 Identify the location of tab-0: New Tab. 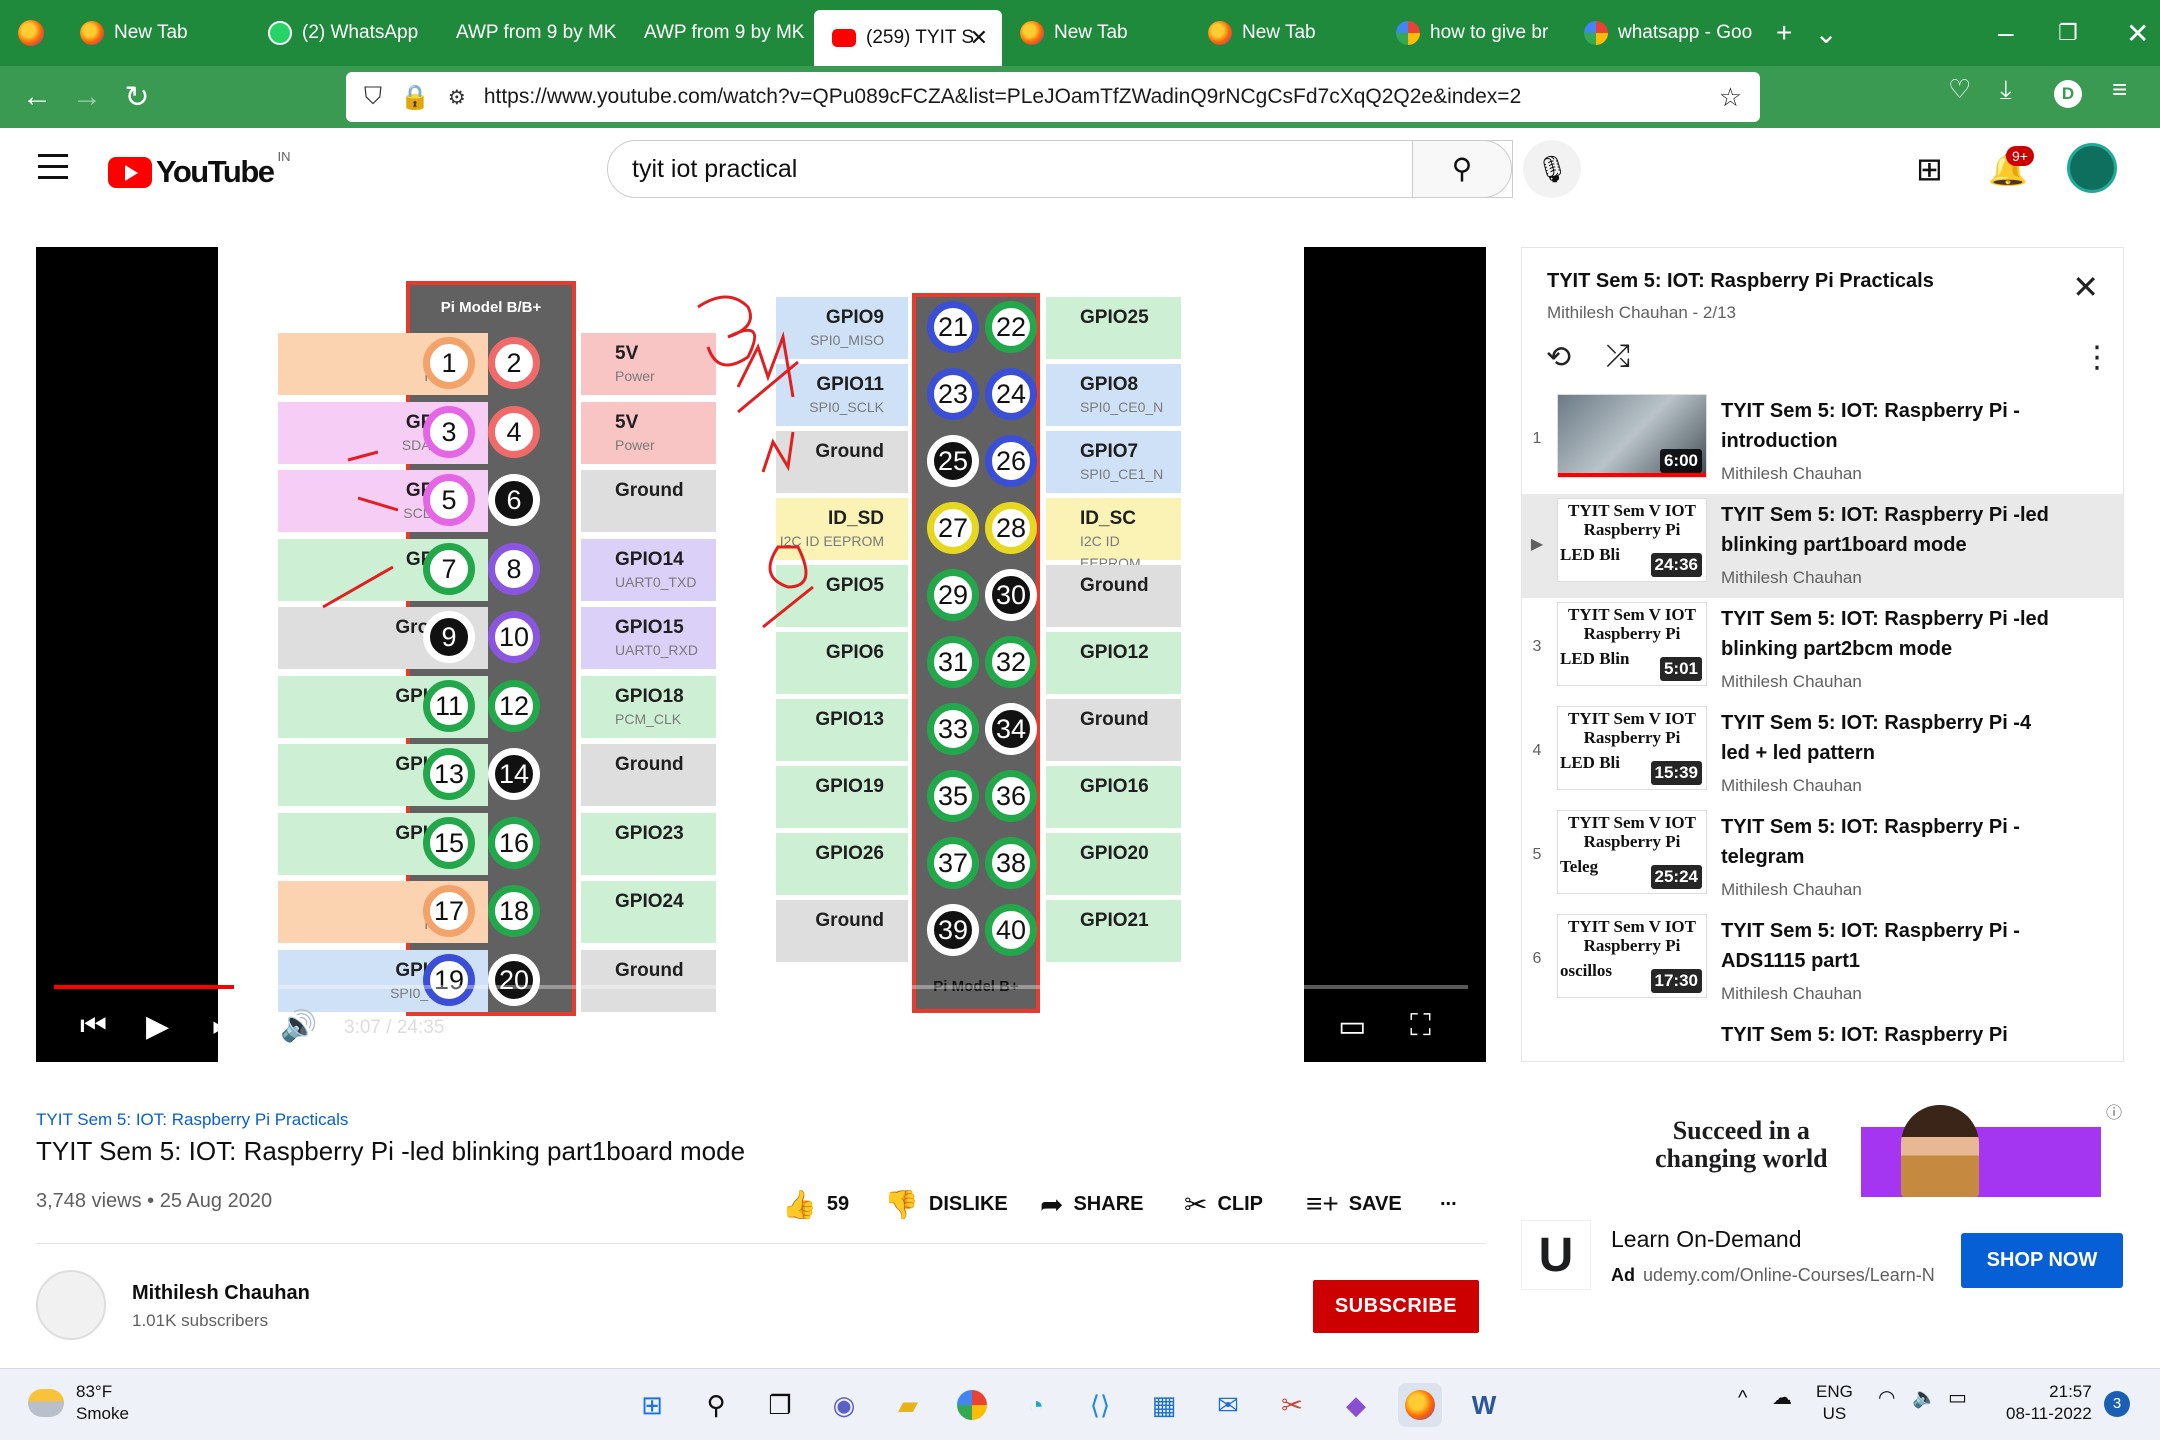
(156, 33).